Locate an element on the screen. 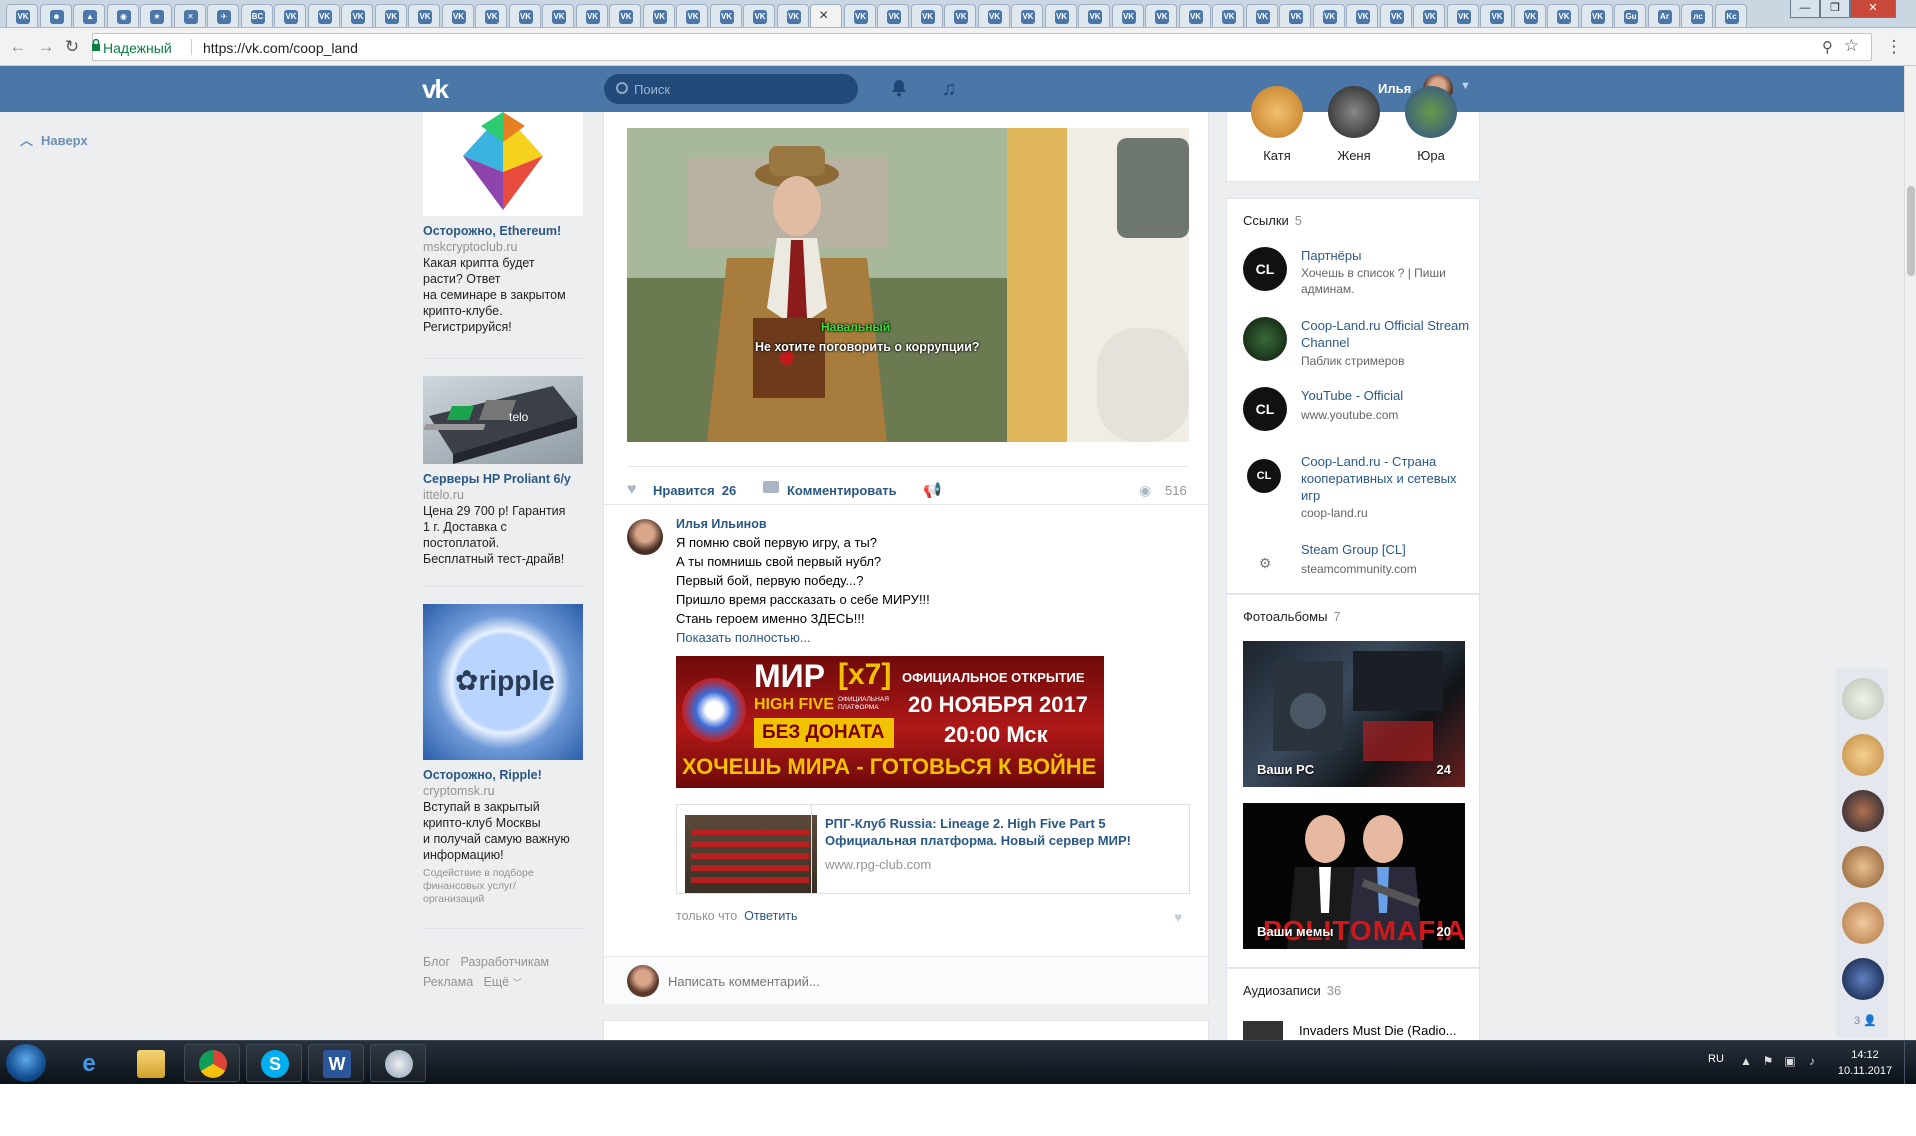 This screenshot has height=1136, width=1916. taskbar-explorer is located at coordinates (150, 1063).